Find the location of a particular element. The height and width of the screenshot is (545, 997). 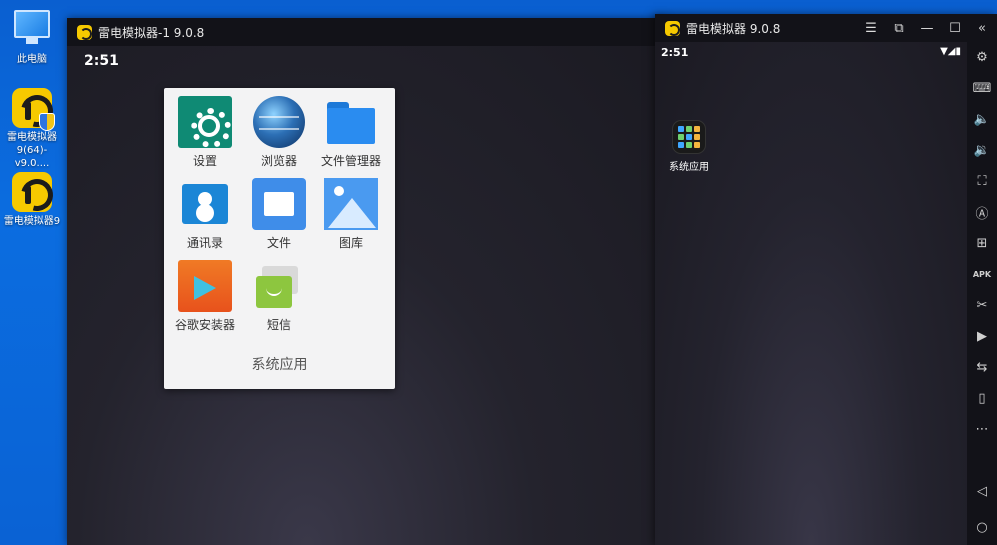

desktop-icon-label: 雷电模拟器9 is located at coordinates (32, 221).